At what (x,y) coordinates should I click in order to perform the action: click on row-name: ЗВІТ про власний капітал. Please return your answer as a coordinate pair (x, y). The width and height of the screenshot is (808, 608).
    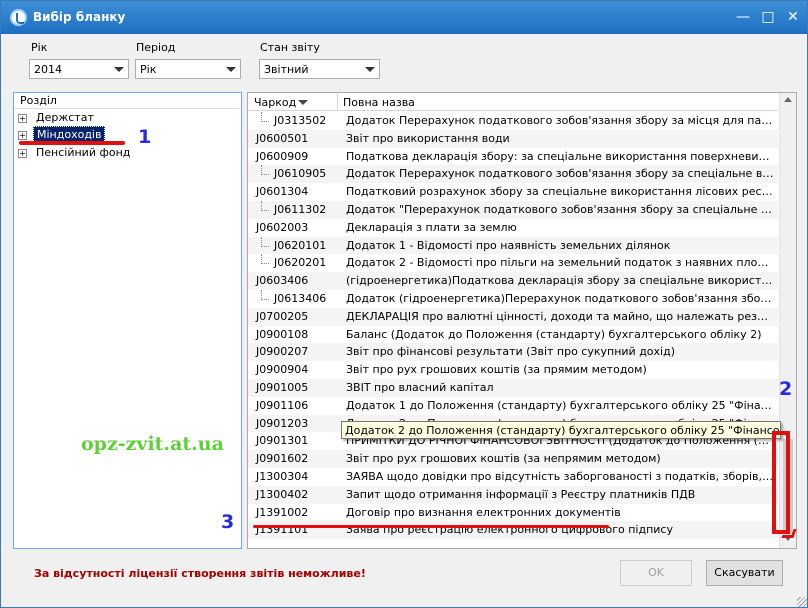
    Looking at the image, I should click on (420, 387).